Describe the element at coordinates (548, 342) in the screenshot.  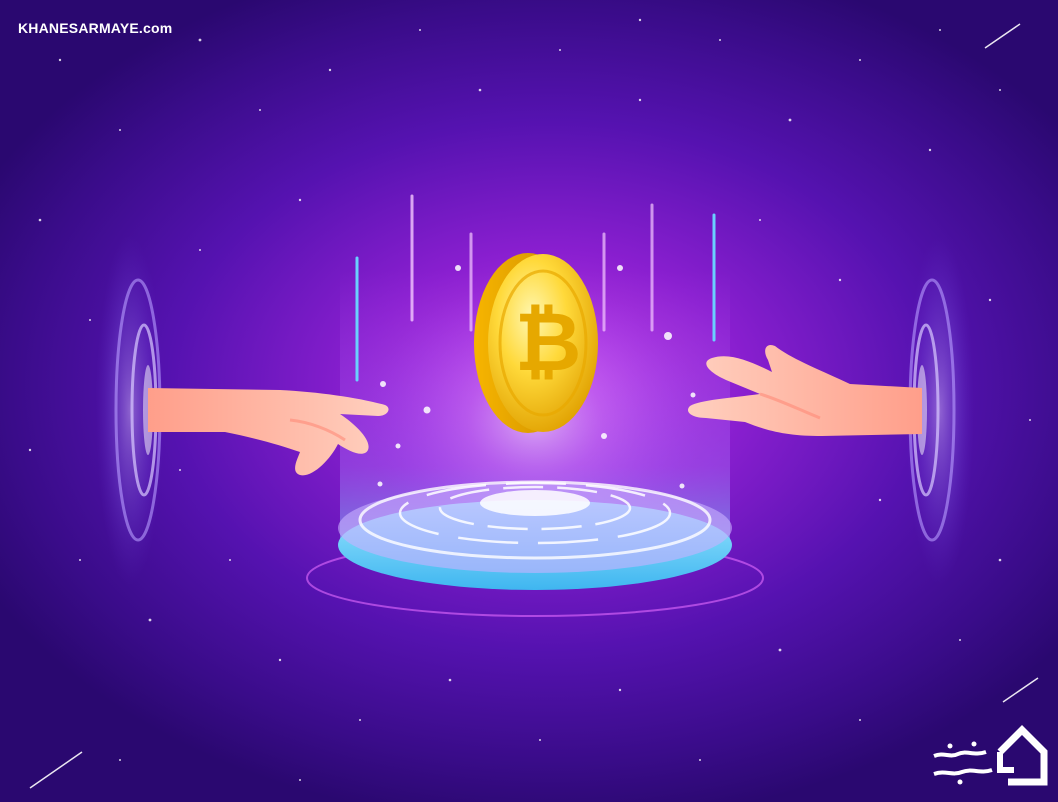
I see `bitcoin-symbol-icon: ₿` at that location.